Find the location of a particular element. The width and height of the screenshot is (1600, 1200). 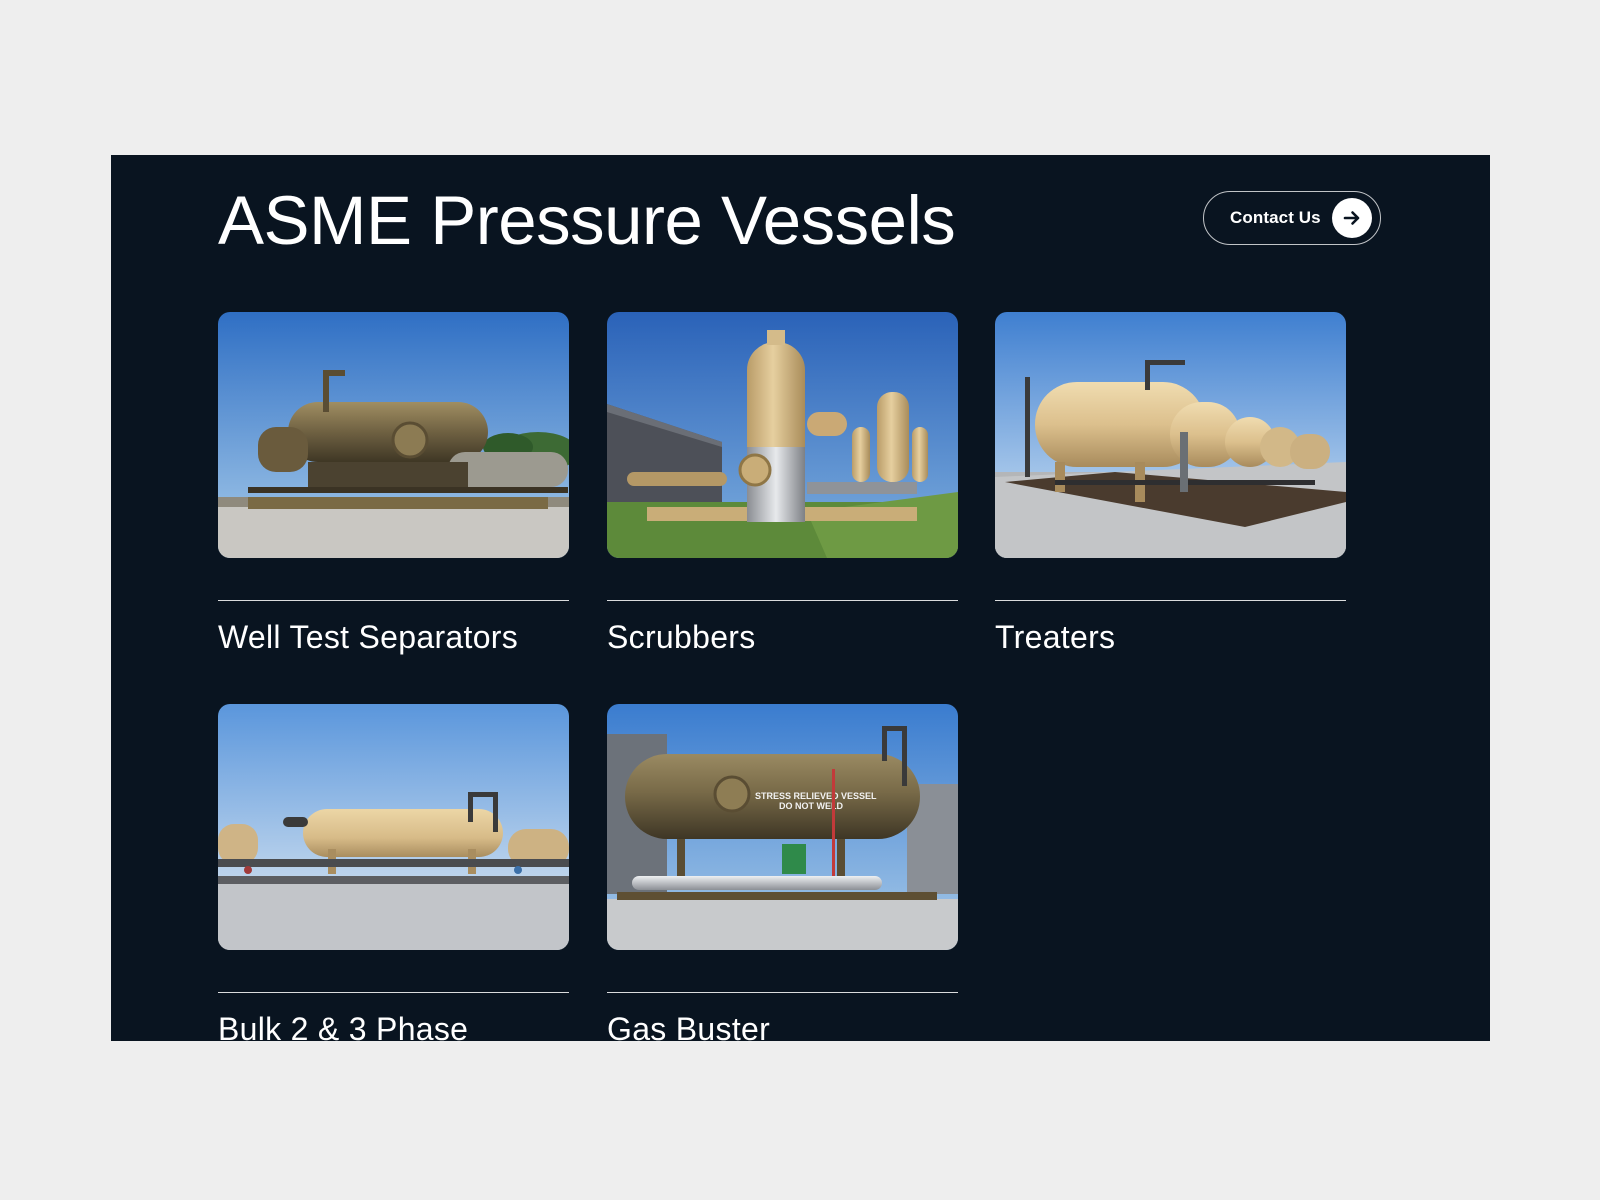

product-card-well-test-separators: Well Test Separators is located at coordinates (393, 484).